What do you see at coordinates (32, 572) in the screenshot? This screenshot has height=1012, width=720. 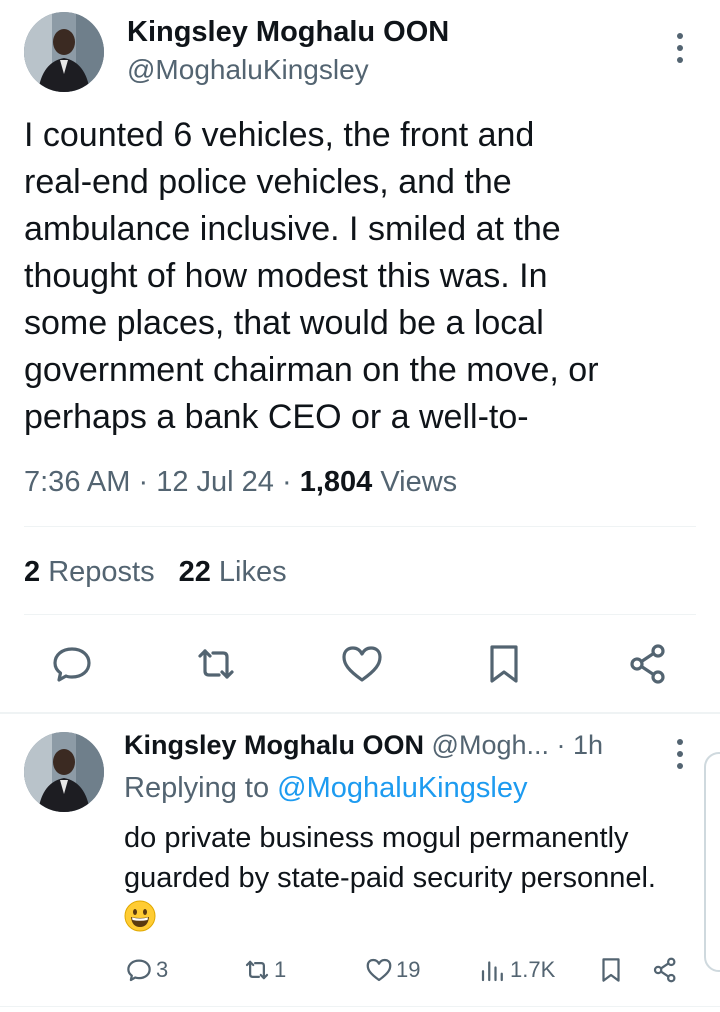 I see `reposts-count: 2` at bounding box center [32, 572].